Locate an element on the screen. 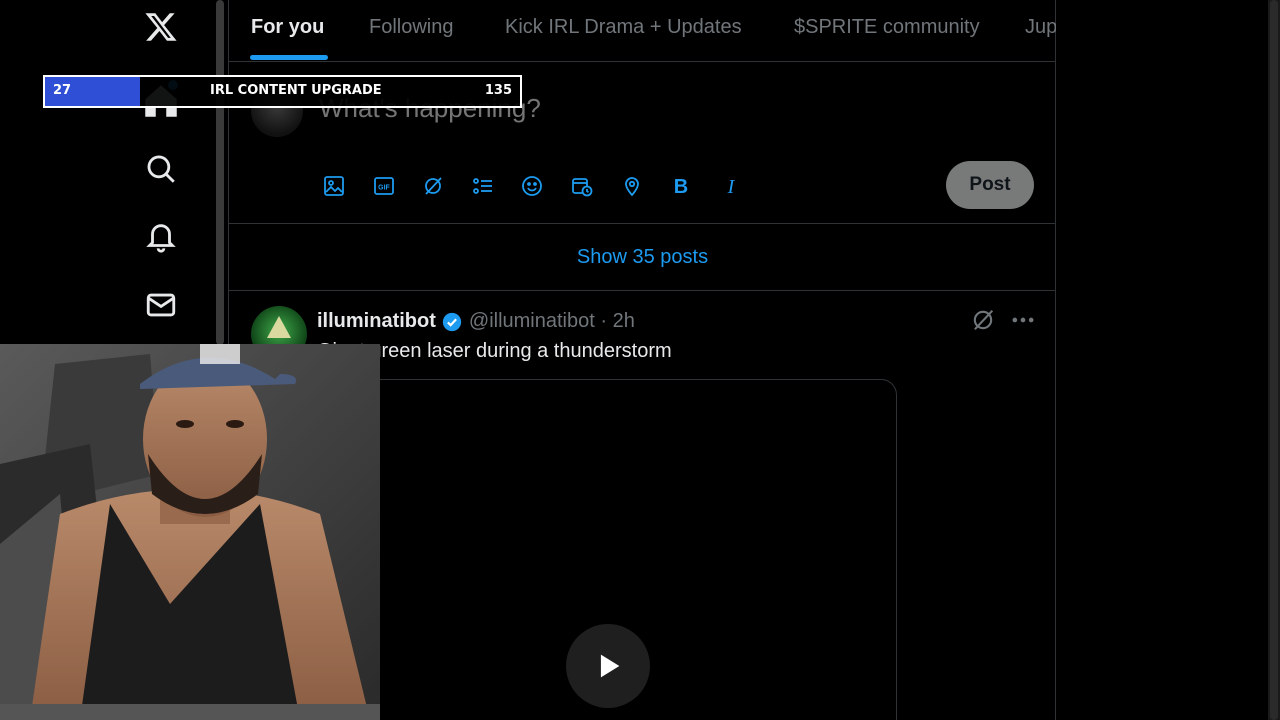 Image resolution: width=1280 pixels, height=720 pixels. tab-kick-irl-drama: Kick IRL Drama + Updates is located at coordinates (623, 27).